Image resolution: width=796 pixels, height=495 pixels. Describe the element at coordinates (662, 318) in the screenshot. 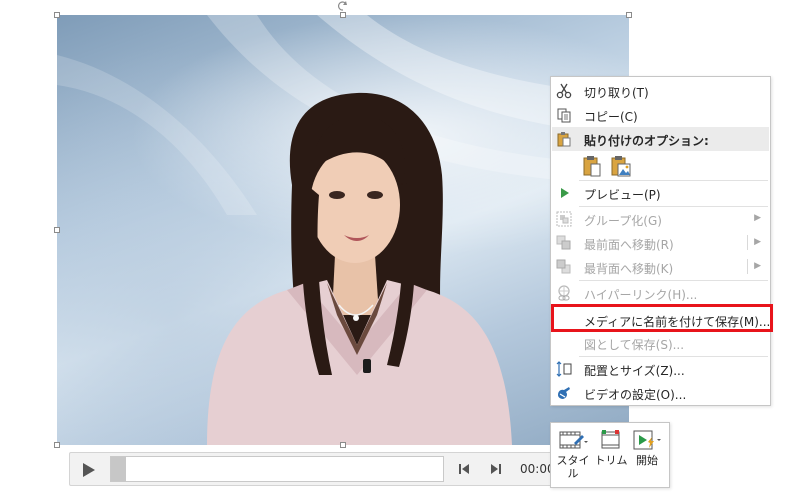

I see `highlight-box` at that location.